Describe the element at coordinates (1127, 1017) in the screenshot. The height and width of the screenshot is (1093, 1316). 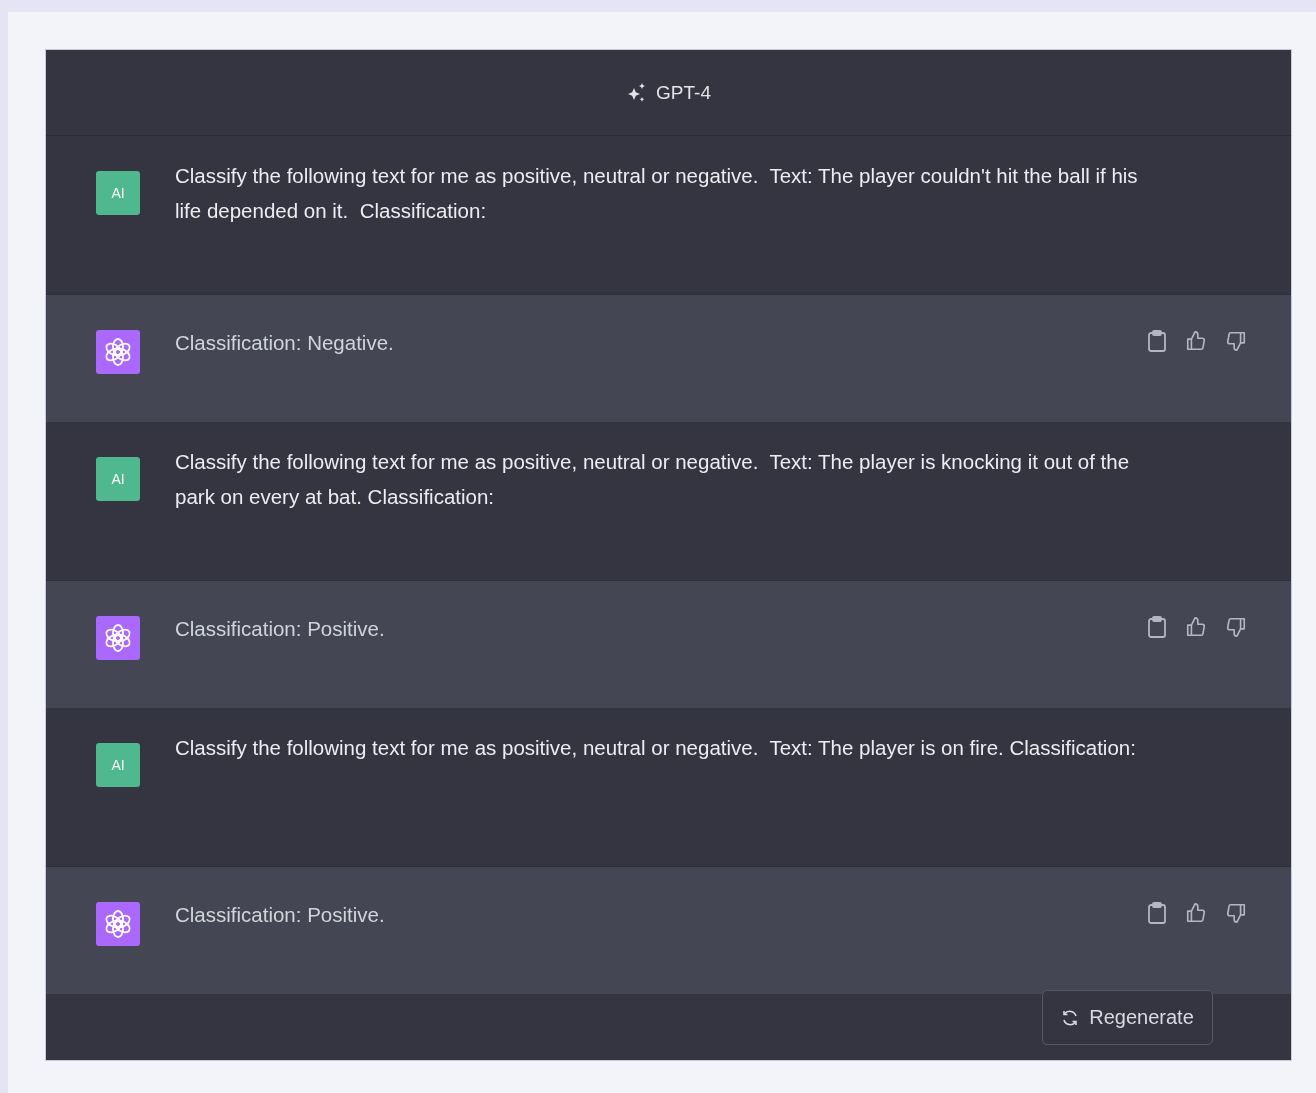
I see `regenerate-button: Regenerate` at that location.